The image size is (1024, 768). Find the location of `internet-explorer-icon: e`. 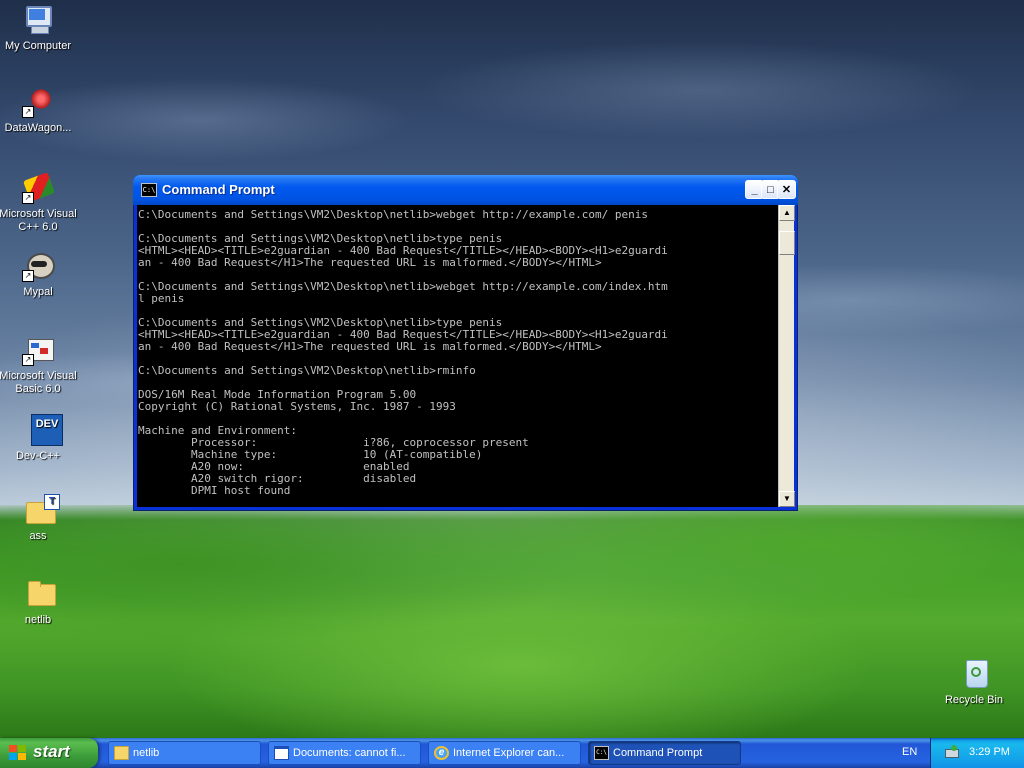

internet-explorer-icon: e is located at coordinates (441, 753).